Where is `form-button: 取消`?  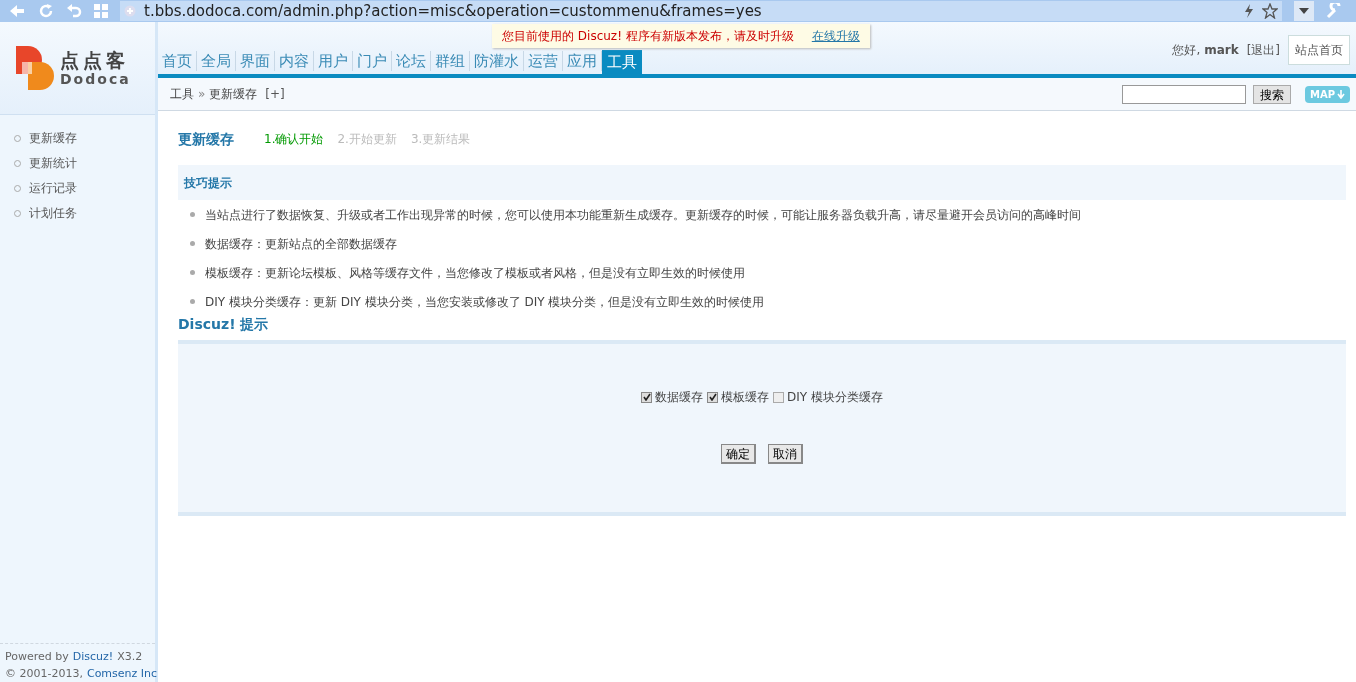
form-button: 取消 is located at coordinates (785, 454).